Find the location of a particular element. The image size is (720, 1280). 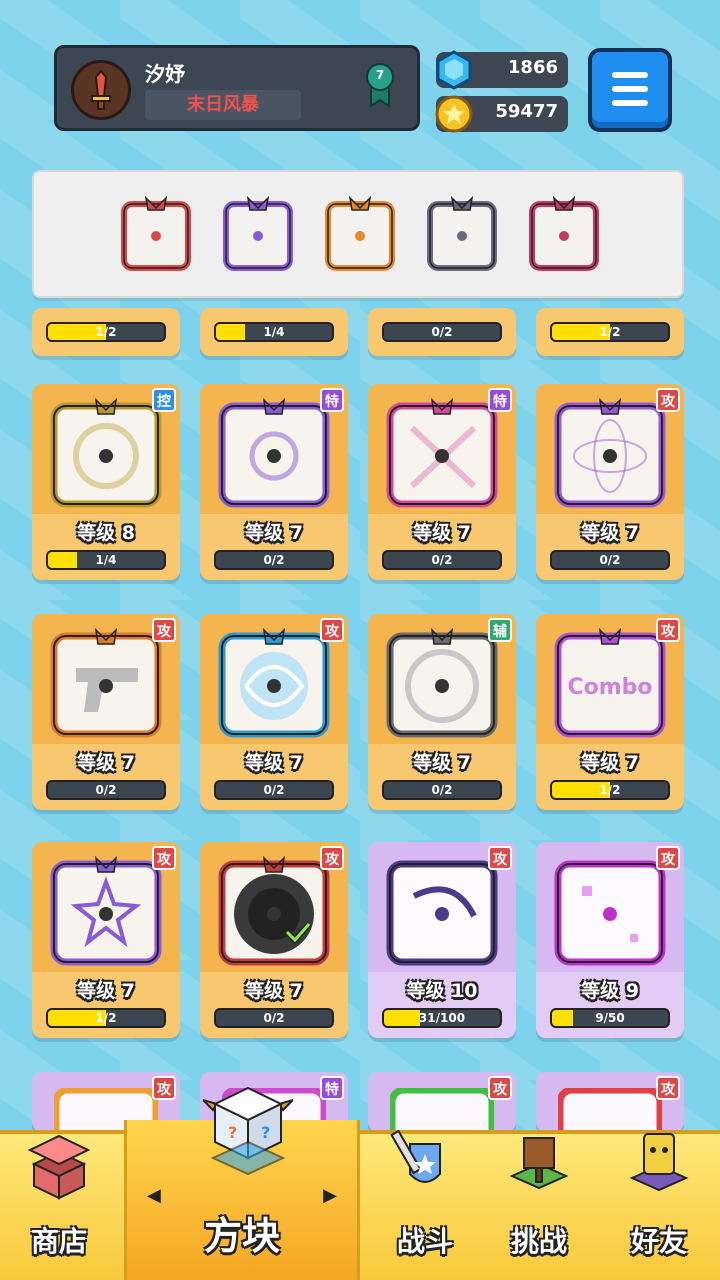

hamburger-line is located at coordinates (630, 89).